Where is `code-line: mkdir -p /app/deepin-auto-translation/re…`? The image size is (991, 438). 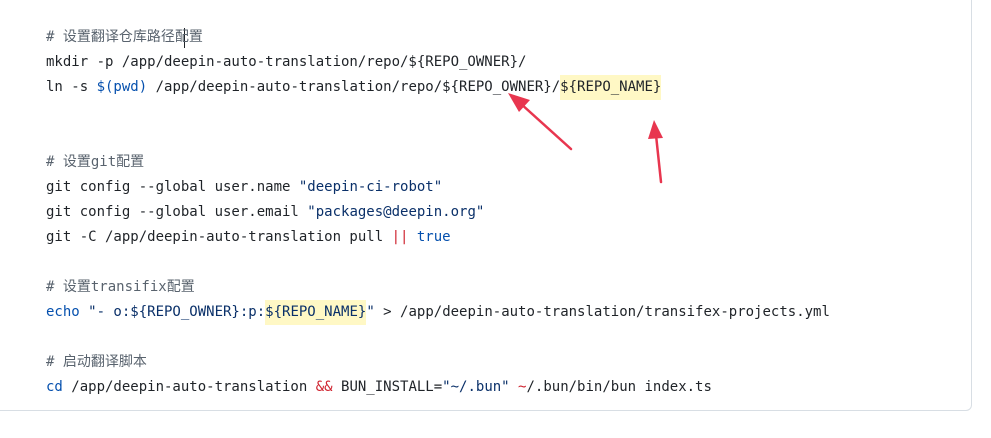
code-line: mkdir -p /app/deepin-auto-translation/re… is located at coordinates (438, 62).